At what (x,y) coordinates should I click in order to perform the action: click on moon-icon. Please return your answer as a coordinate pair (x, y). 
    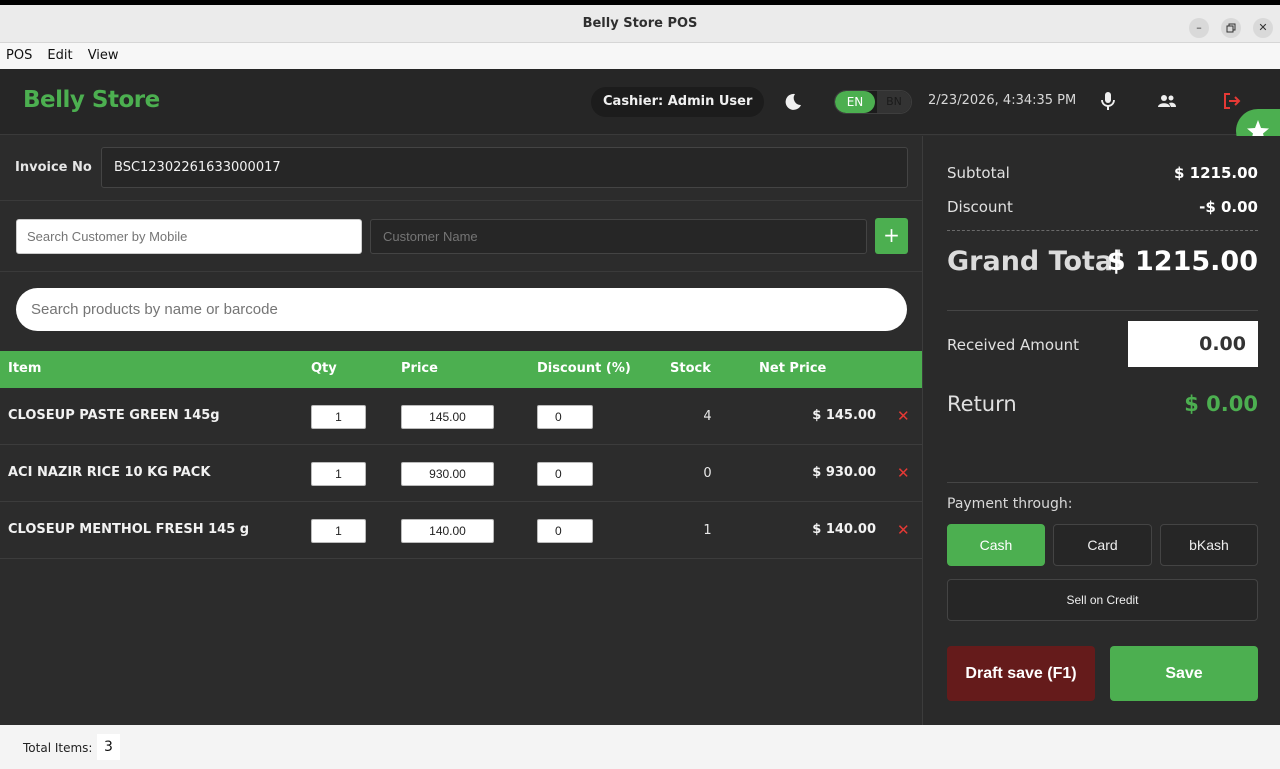
    Looking at the image, I should click on (793, 102).